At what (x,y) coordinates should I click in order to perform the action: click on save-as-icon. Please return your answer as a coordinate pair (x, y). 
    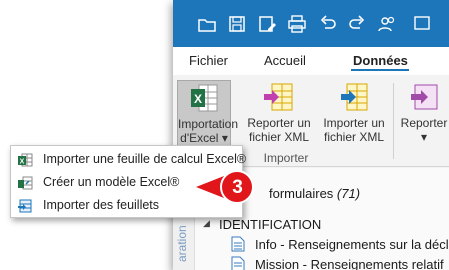
    Looking at the image, I should click on (267, 24).